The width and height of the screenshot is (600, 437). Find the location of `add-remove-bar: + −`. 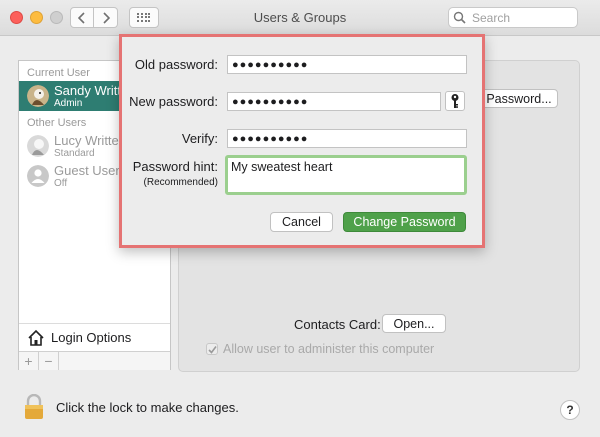

add-remove-bar: + − is located at coordinates (94, 360).